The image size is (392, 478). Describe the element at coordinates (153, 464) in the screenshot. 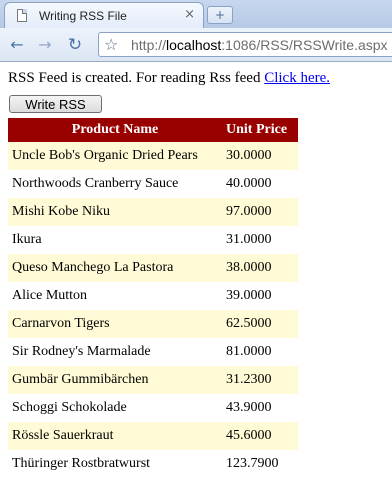

I see `table-row: Thüringer Rostbratwurst 123.7900` at that location.